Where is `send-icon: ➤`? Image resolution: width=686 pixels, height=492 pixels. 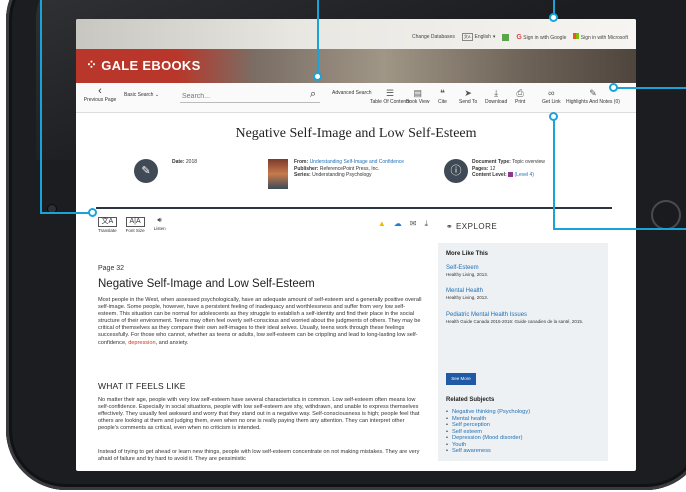
send-icon: ➤ is located at coordinates (468, 93).